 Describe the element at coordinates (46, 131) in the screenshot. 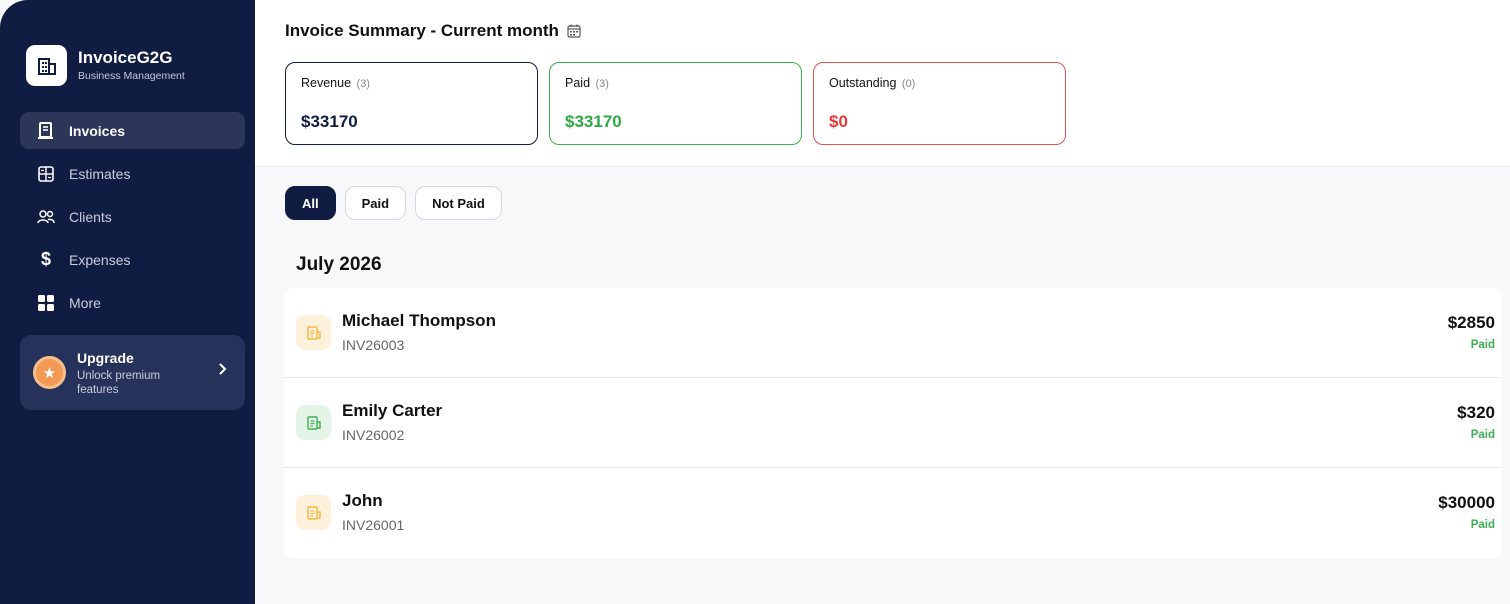

I see `receipt-icon` at that location.